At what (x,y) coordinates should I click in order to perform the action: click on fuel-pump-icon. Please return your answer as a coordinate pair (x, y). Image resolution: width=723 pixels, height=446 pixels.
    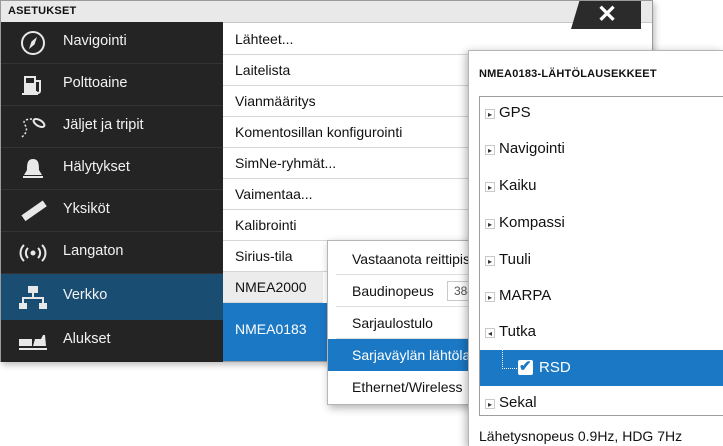
    Looking at the image, I should click on (33, 85).